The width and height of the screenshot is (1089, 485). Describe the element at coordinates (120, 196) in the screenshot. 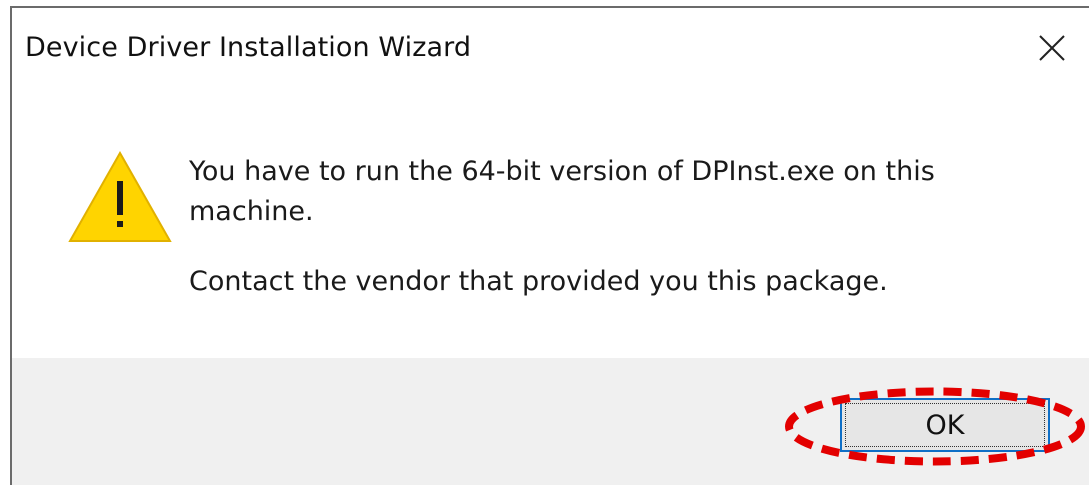

I see `warning-icon` at that location.